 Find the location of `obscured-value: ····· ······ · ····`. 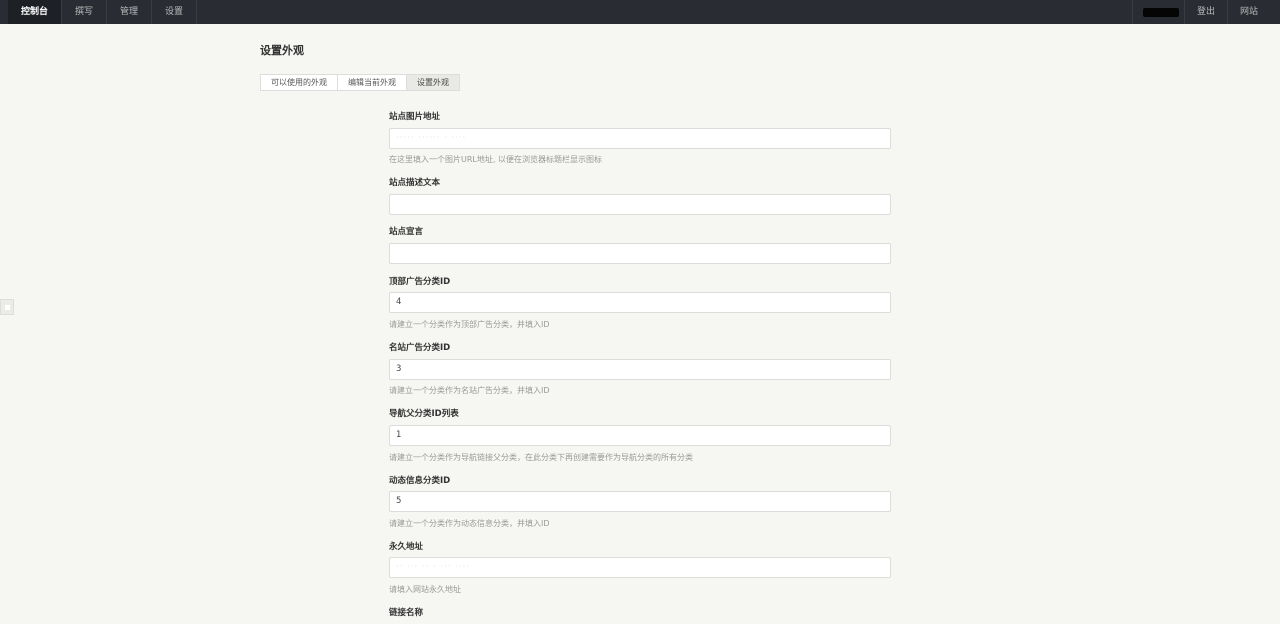

obscured-value: ····· ······ · ···· is located at coordinates (431, 138).